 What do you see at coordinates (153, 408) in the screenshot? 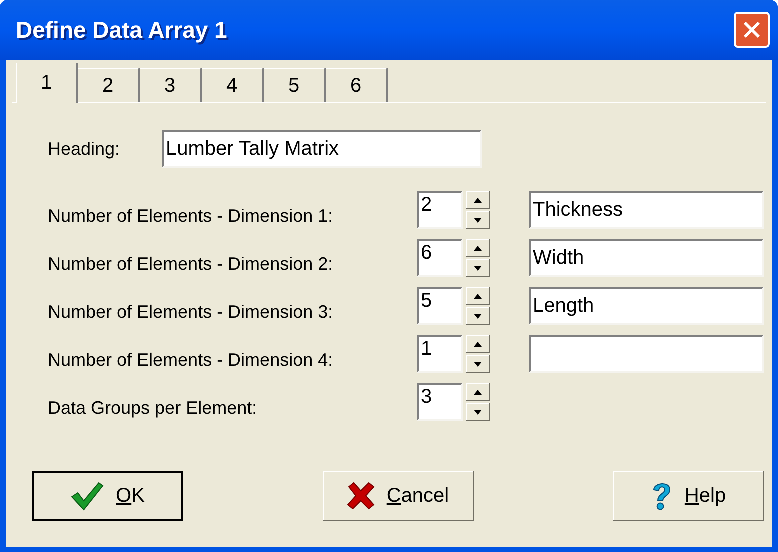
I see `field-label: Data Groups per Element:` at bounding box center [153, 408].